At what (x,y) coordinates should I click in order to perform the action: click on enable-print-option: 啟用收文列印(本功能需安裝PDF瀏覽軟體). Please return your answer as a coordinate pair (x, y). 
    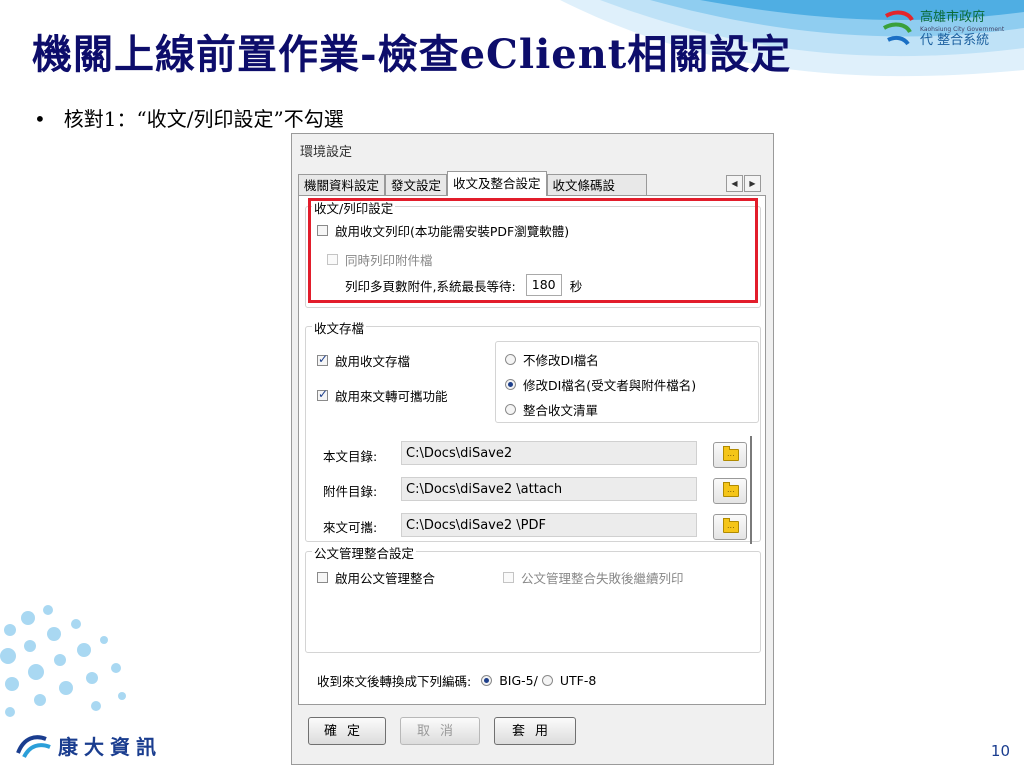
    Looking at the image, I should click on (443, 230).